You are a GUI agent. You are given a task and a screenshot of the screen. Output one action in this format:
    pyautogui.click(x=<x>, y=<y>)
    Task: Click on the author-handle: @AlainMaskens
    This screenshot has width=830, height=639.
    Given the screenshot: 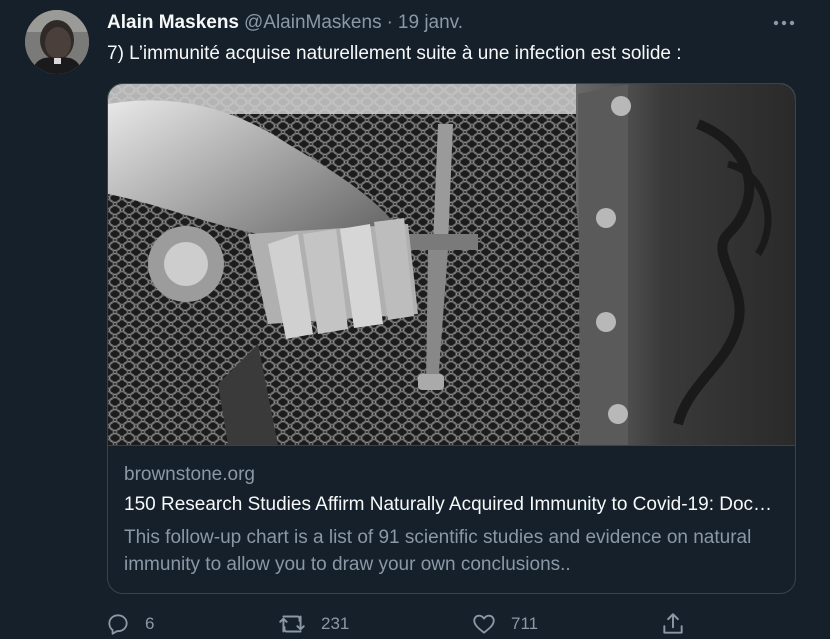 What is the action you would take?
    pyautogui.click(x=313, y=23)
    